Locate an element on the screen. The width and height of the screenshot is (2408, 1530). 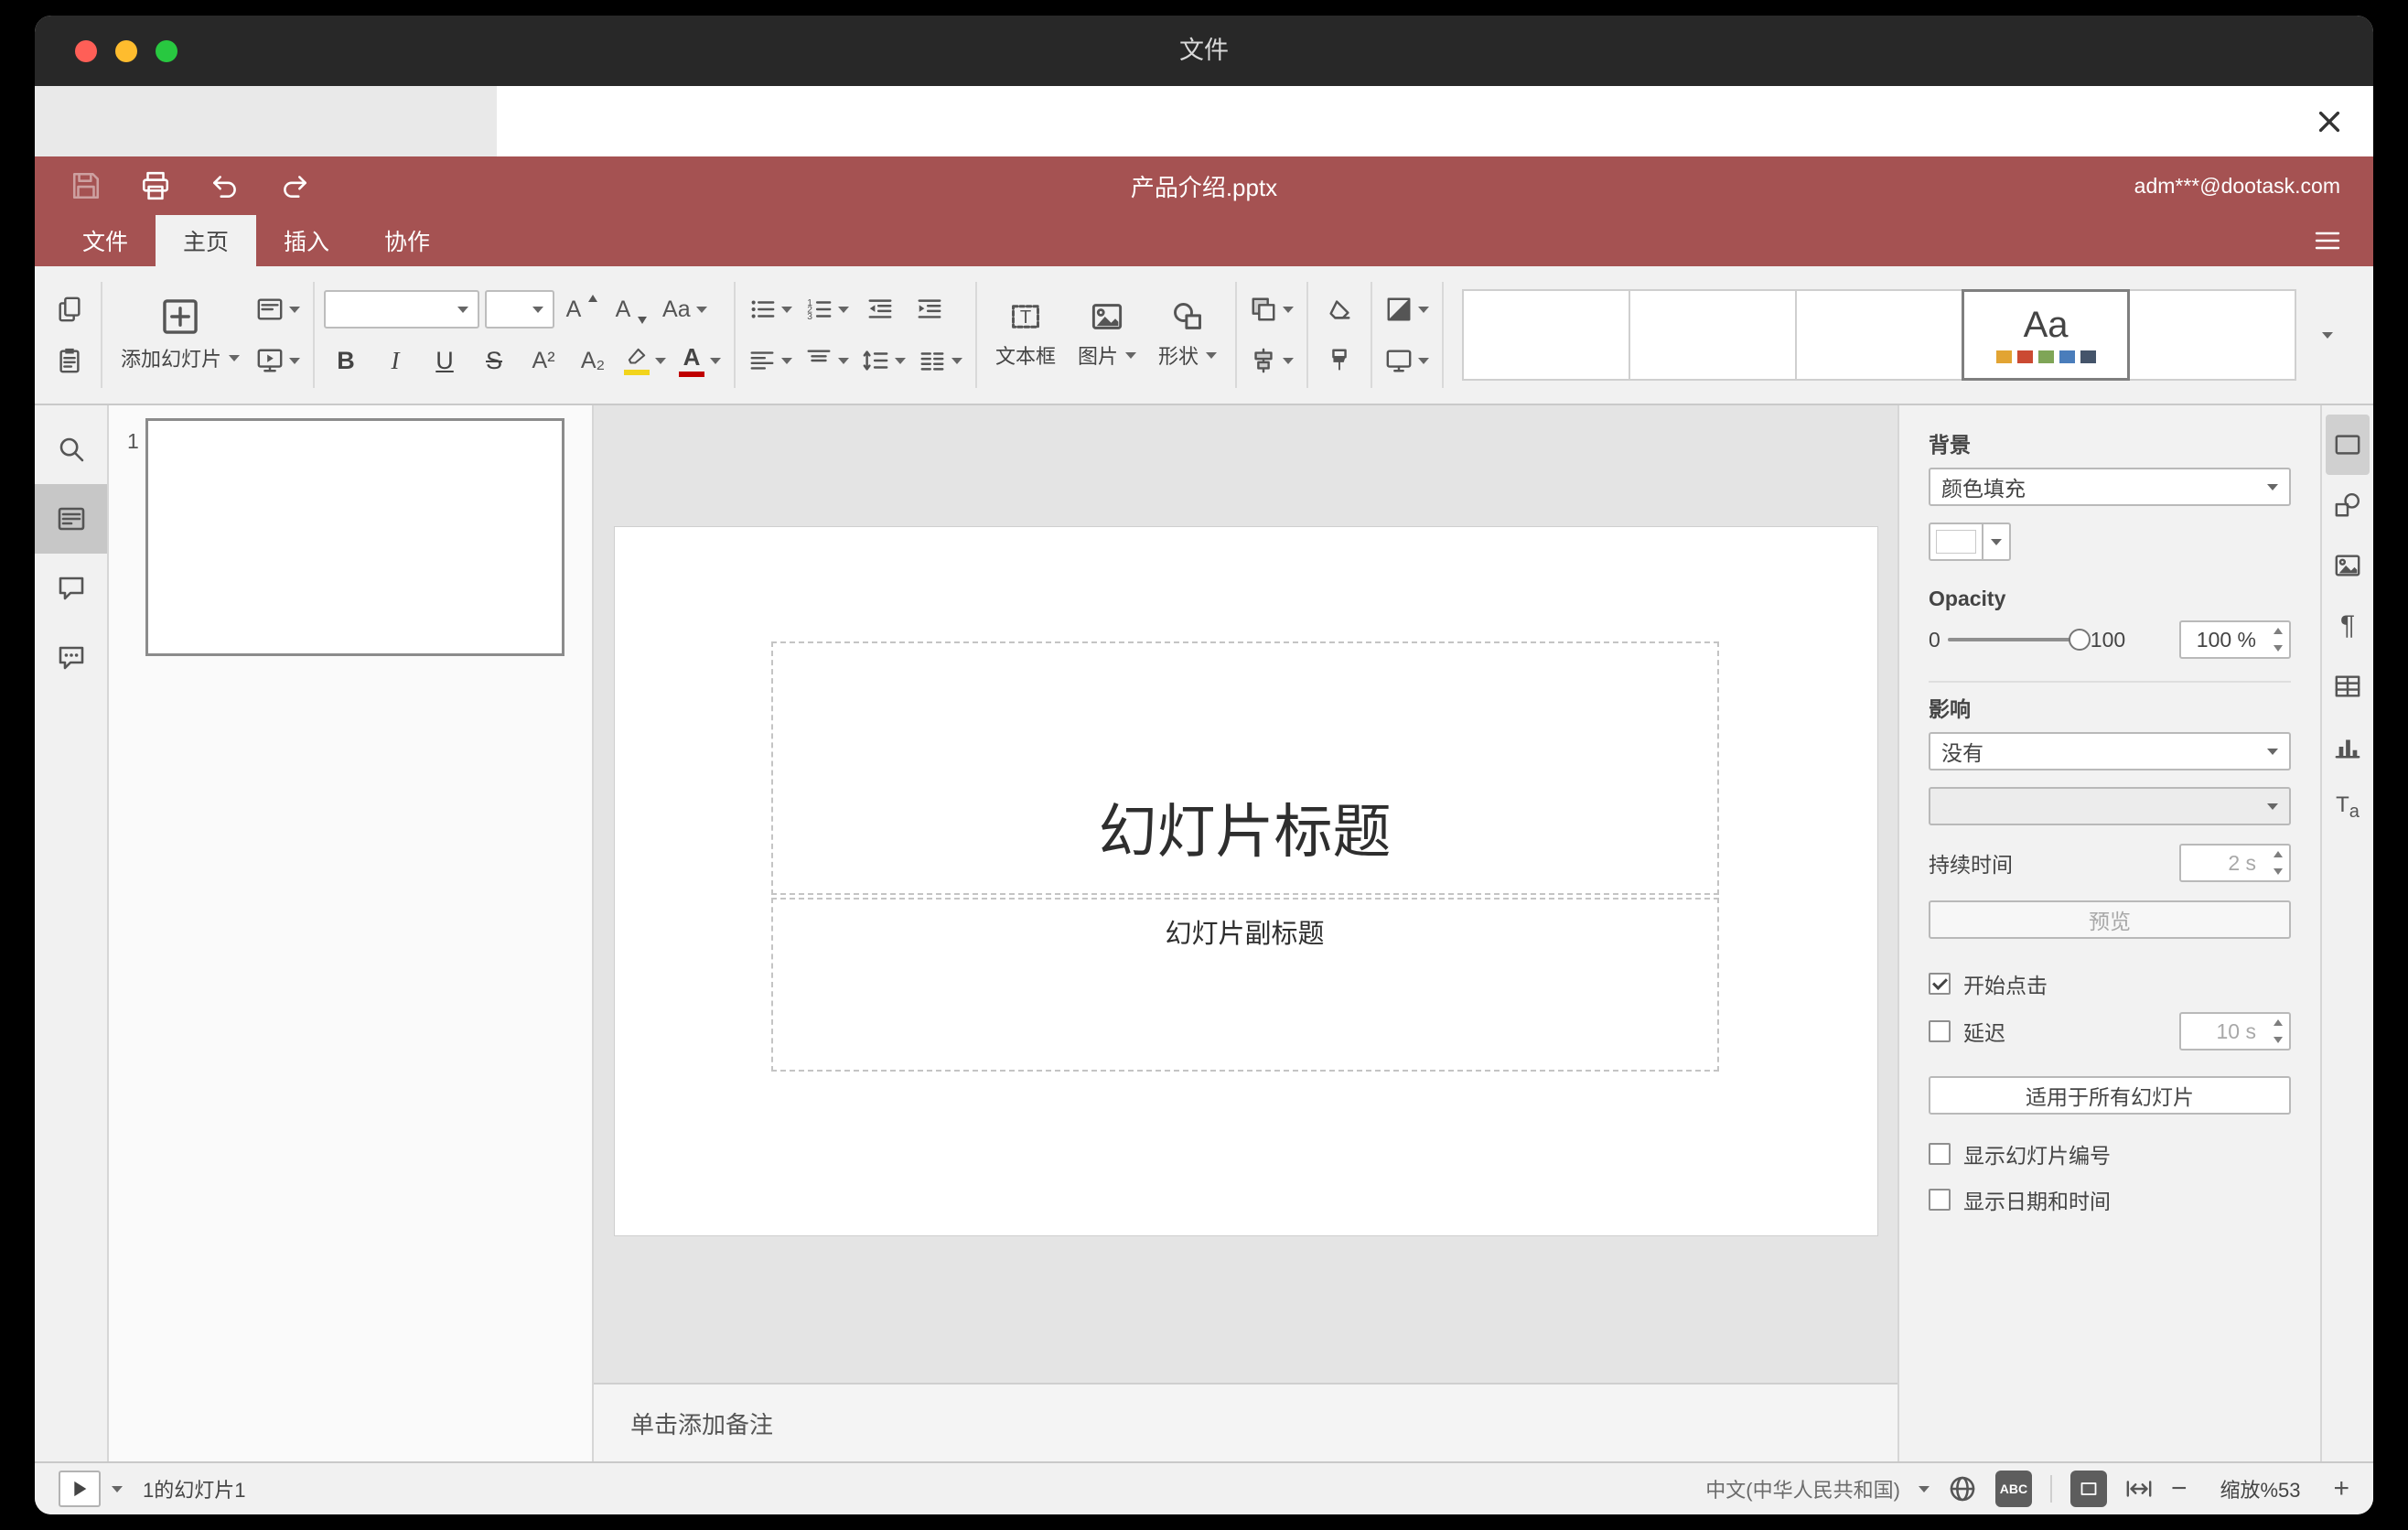
delay-checkbox is located at coordinates (1940, 1031).